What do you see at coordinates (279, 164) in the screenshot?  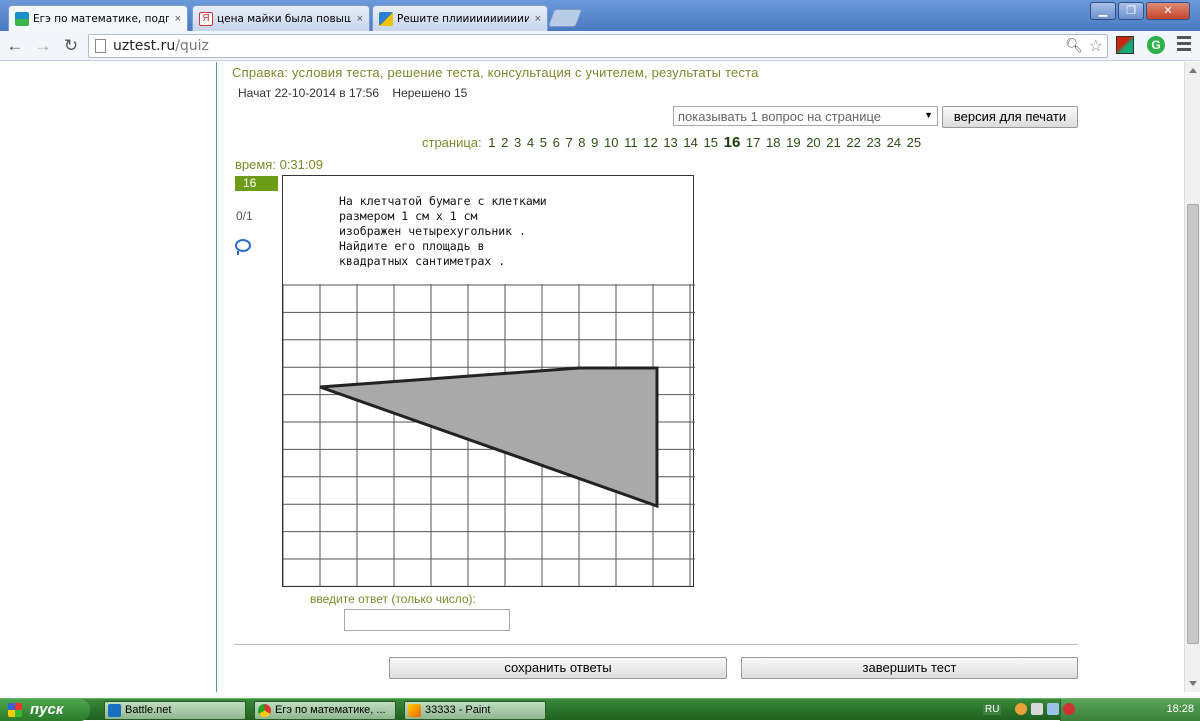 I see `timer: время: 0:31:09` at bounding box center [279, 164].